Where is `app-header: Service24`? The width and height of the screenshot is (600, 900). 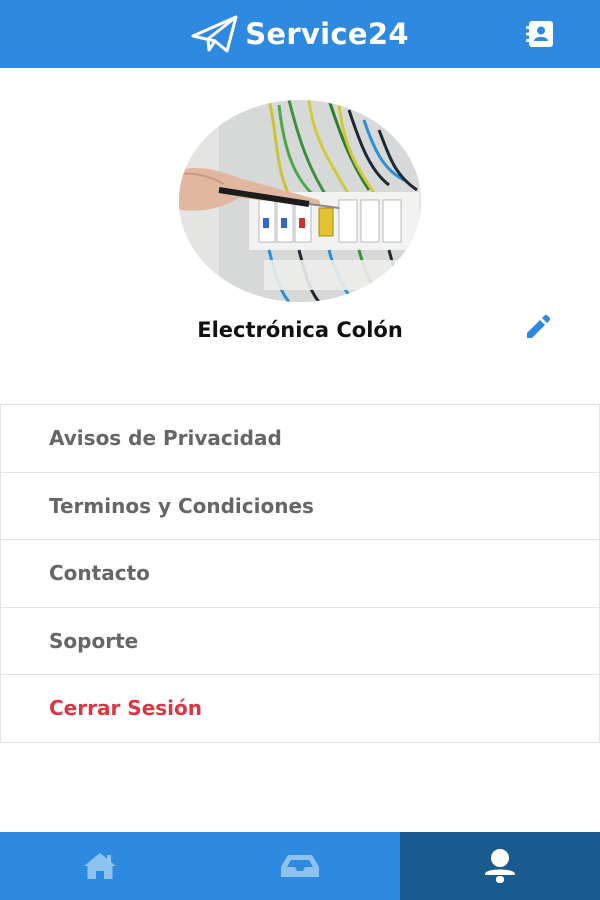
app-header: Service24 is located at coordinates (300, 34).